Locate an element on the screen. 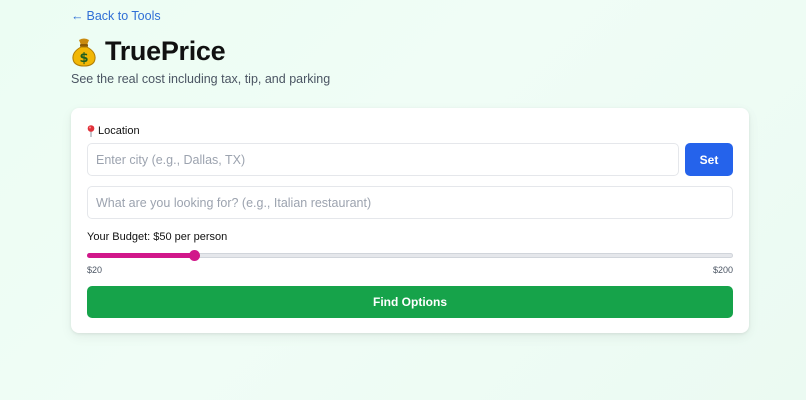  budget-min-label: $20 is located at coordinates (95, 270).